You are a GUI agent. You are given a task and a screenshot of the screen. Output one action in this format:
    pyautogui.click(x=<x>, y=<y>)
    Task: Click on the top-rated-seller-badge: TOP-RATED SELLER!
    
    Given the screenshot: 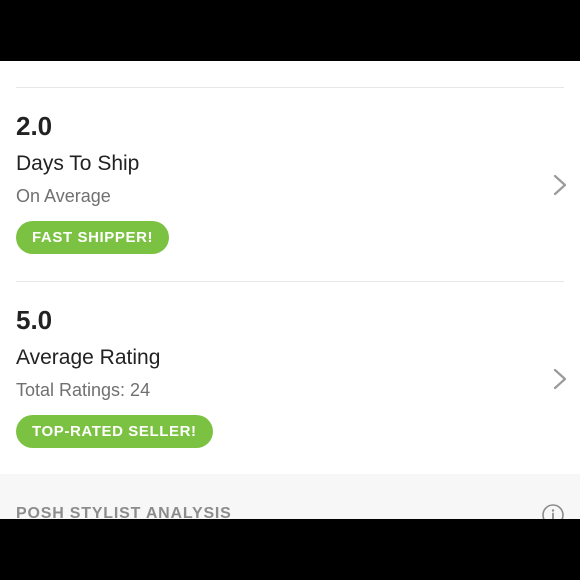 What is the action you would take?
    pyautogui.click(x=114, y=431)
    